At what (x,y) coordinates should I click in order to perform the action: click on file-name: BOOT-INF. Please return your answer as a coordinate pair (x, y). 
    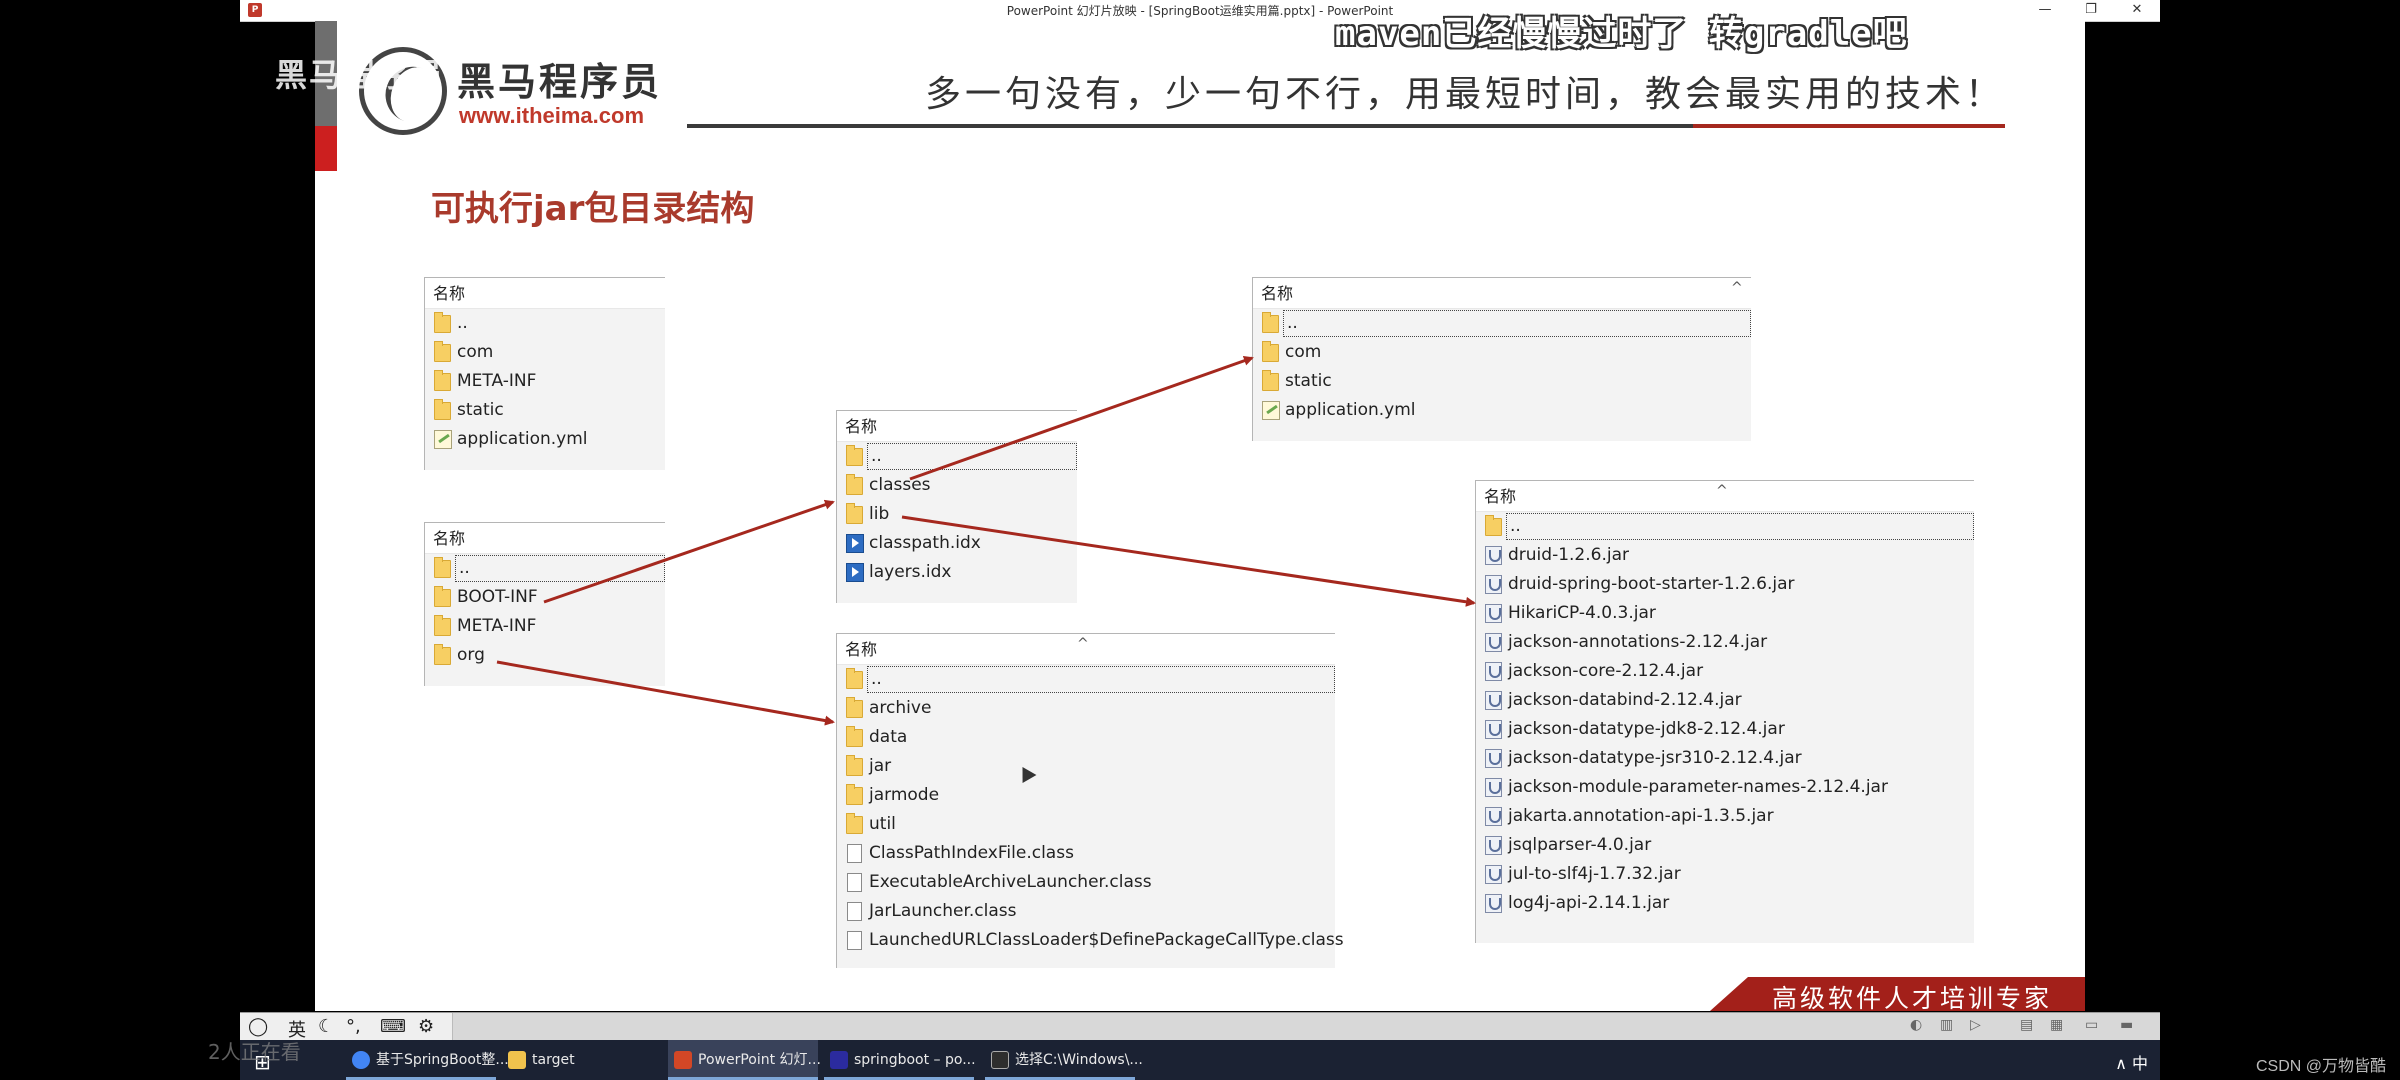
    Looking at the image, I should click on (497, 597).